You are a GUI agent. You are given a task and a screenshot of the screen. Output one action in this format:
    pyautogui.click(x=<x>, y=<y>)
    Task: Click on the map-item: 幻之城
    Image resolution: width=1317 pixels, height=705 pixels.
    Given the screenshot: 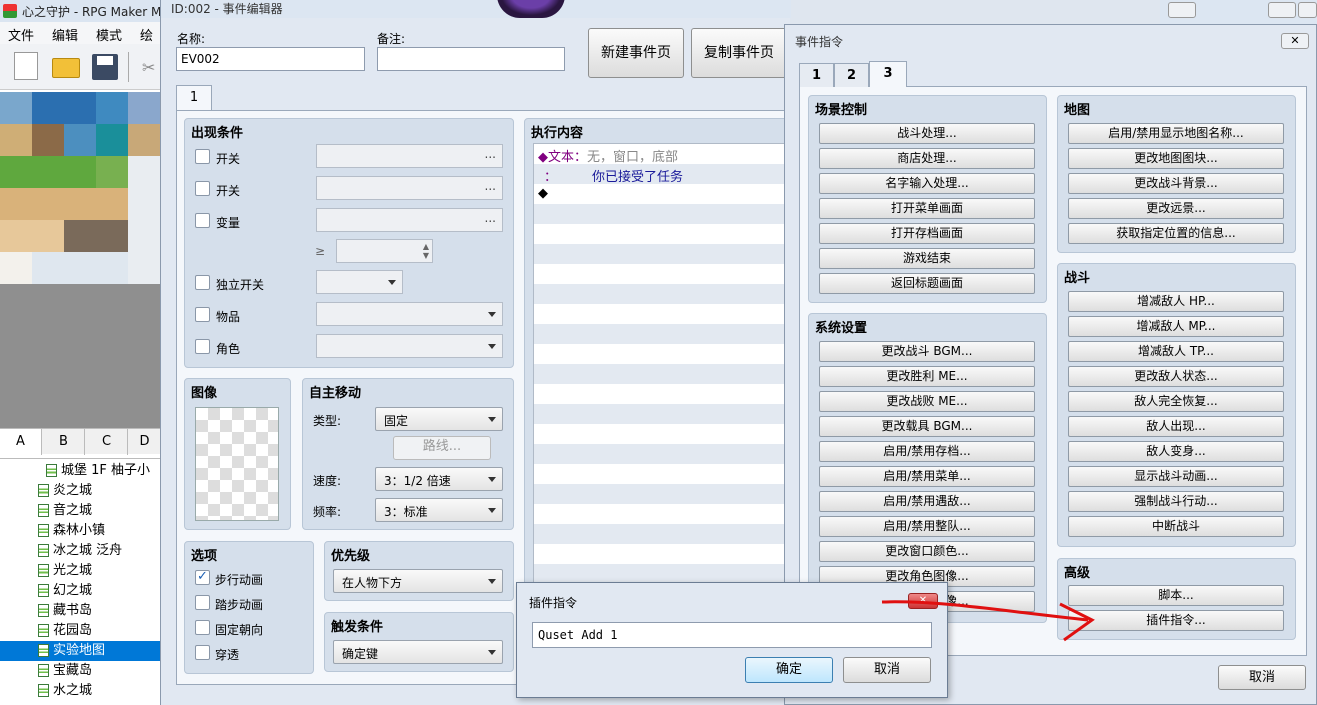 What is the action you would take?
    pyautogui.click(x=80, y=591)
    